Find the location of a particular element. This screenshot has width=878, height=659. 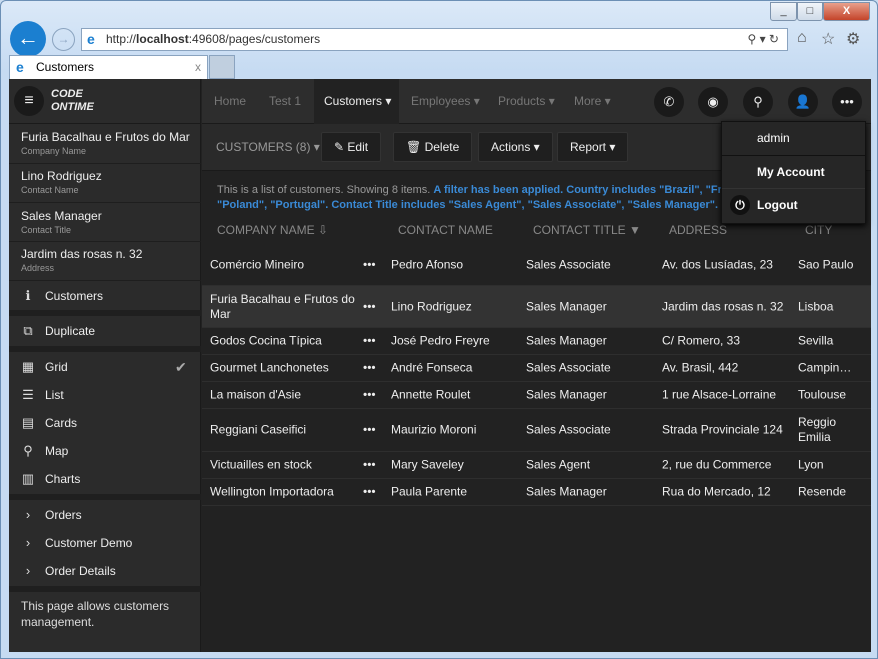

address-cell: 2, rue du Commerce is located at coordinates (717, 464).